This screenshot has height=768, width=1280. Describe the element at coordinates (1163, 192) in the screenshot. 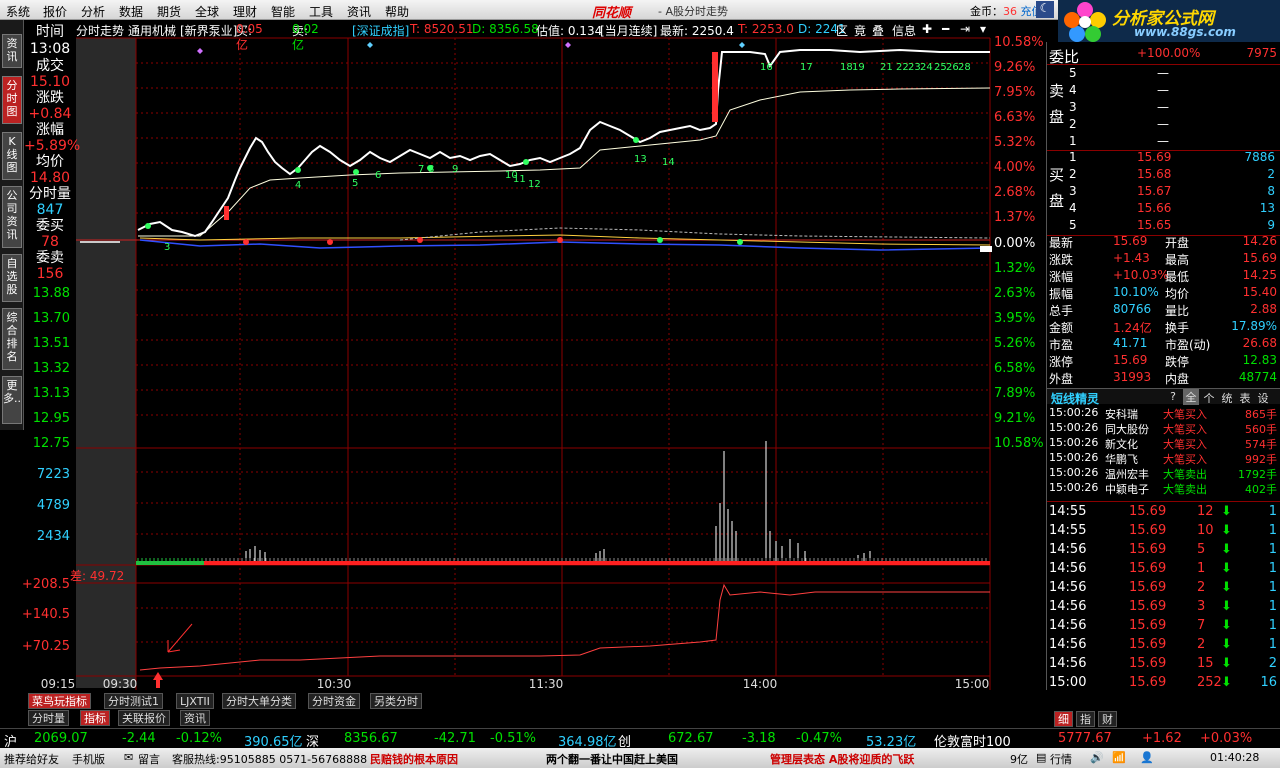

I see `bid-level: 3 15.67 8` at that location.